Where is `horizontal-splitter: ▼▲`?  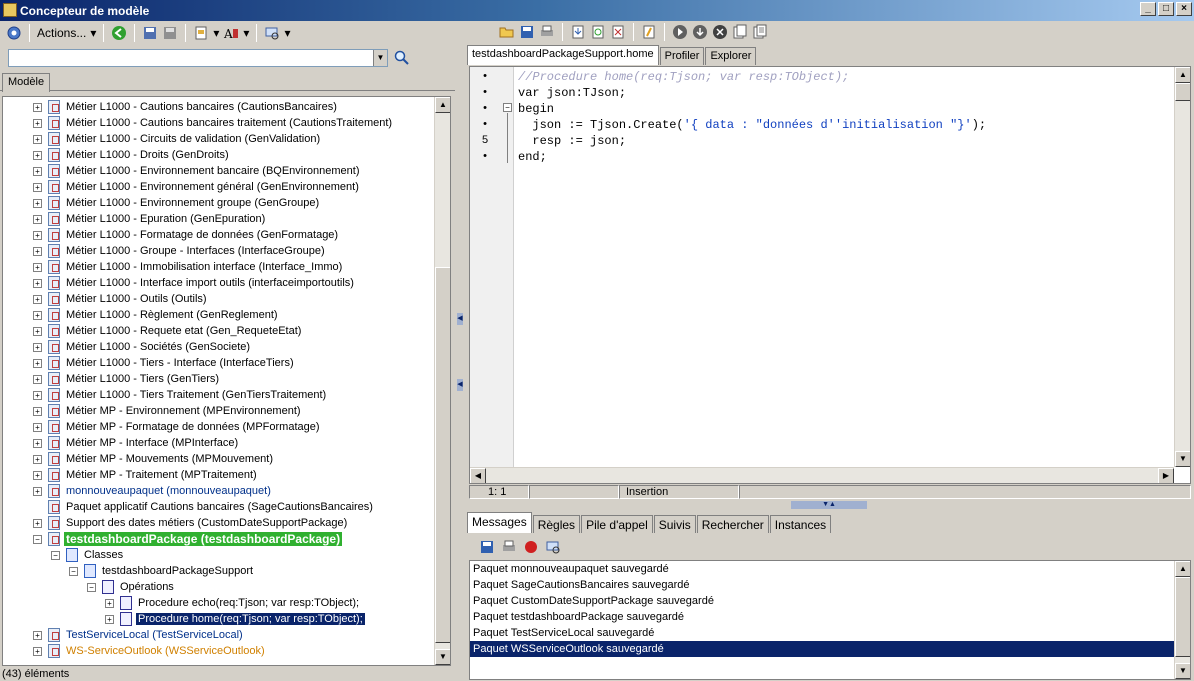
horizontal-splitter: ▼▲ is located at coordinates (829, 505).